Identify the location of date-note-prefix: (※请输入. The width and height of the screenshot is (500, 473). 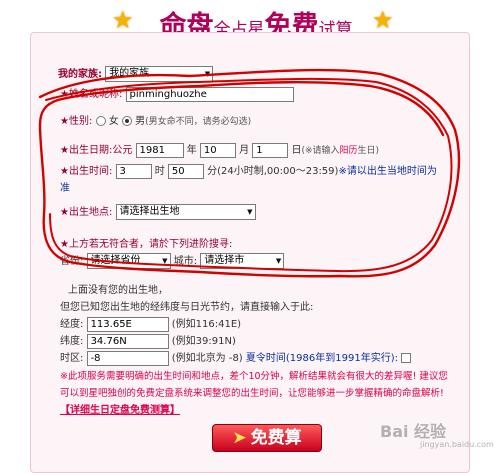
(320, 151).